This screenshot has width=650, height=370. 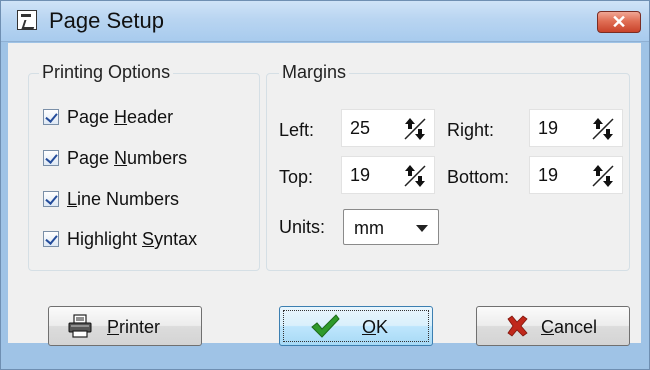 What do you see at coordinates (314, 72) in the screenshot?
I see `margins-title: Margins` at bounding box center [314, 72].